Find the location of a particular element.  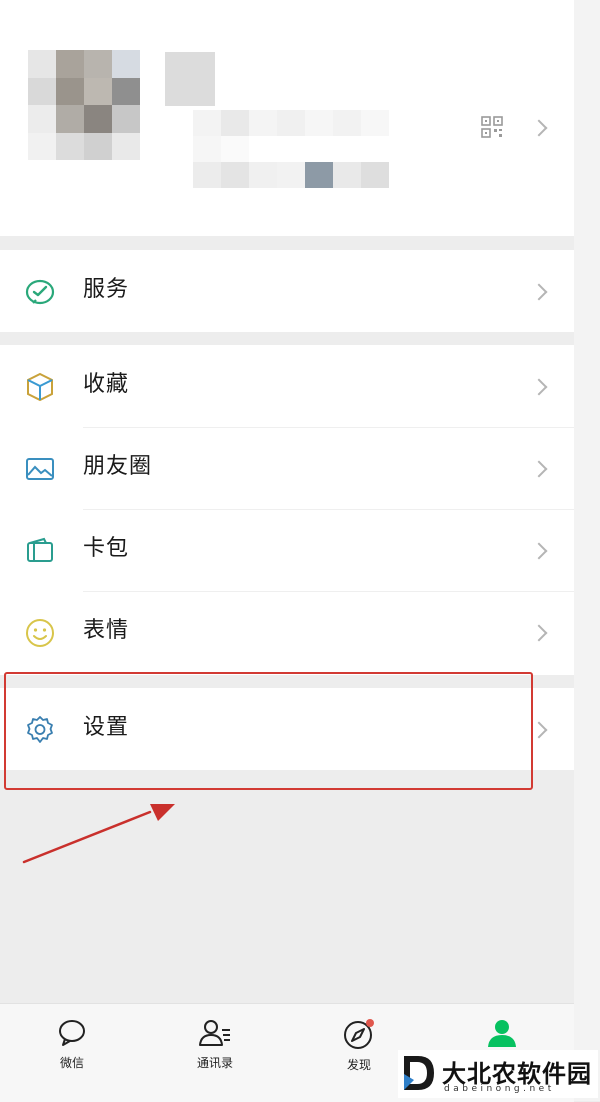

tab-label-contacts: 通讯录 is located at coordinates (214, 1063).